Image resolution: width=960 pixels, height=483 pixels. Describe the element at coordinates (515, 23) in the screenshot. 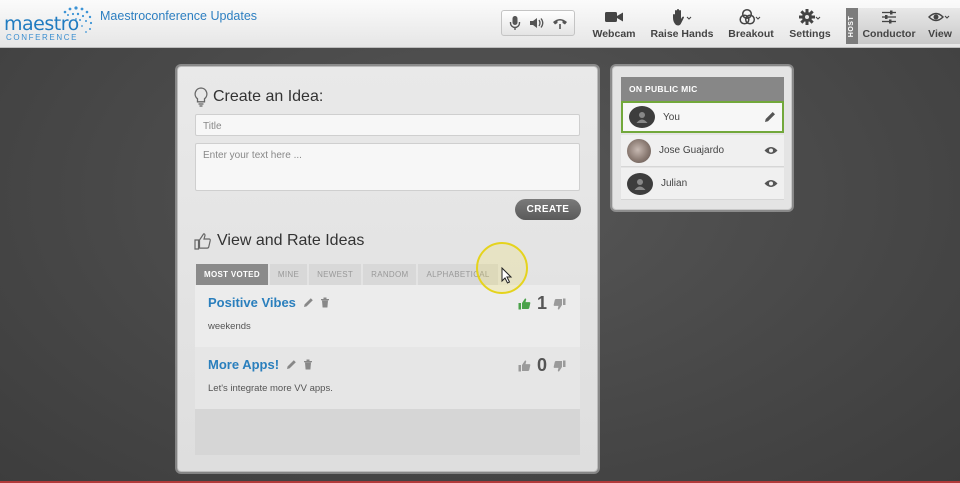

I see `microphone-icon` at that location.